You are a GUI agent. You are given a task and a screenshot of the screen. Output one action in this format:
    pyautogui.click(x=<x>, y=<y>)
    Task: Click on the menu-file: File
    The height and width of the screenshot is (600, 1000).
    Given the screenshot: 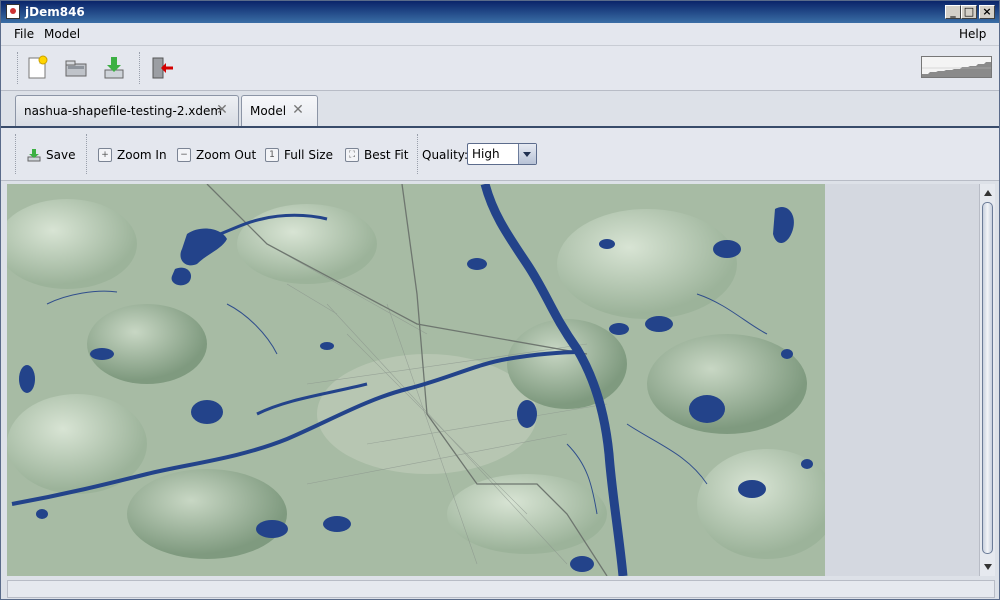 What is the action you would take?
    pyautogui.click(x=24, y=34)
    